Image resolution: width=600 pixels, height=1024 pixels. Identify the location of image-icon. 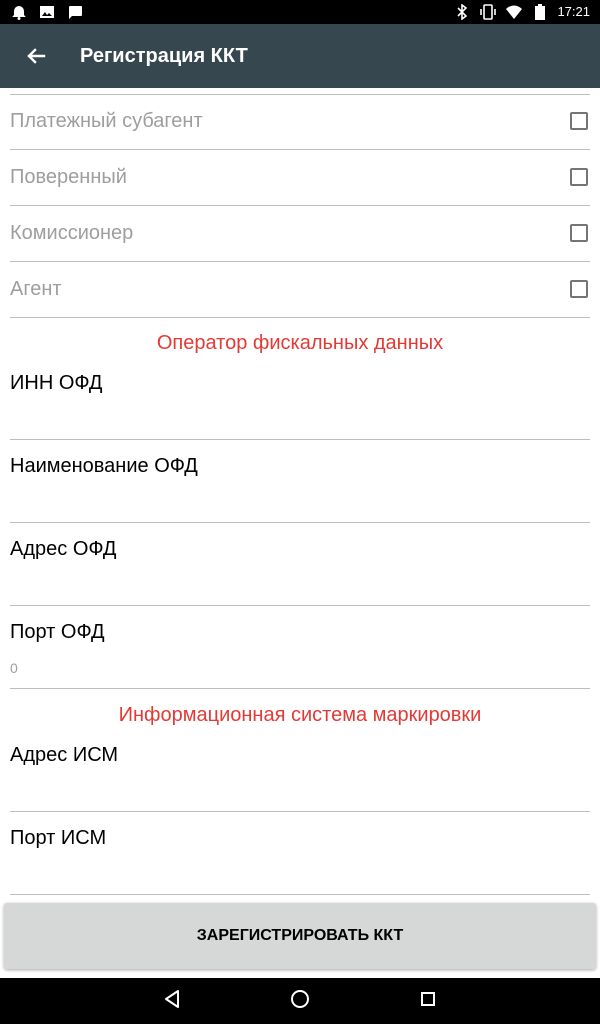
(47, 12).